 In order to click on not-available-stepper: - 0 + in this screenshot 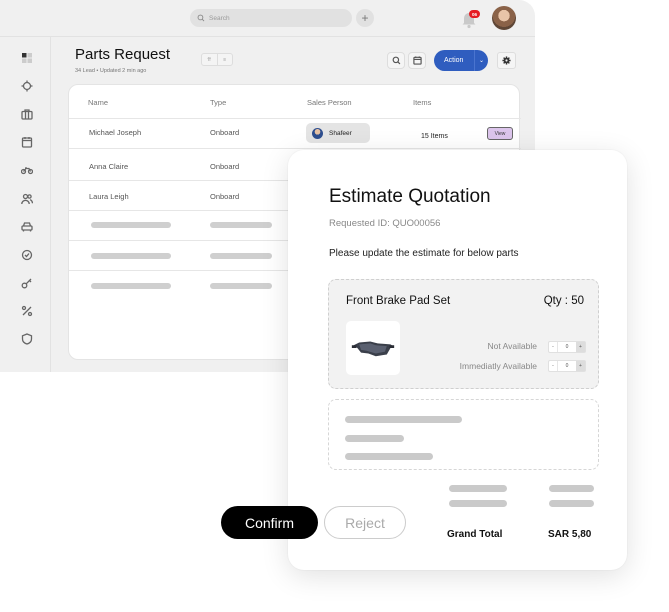, I will do `click(567, 347)`.